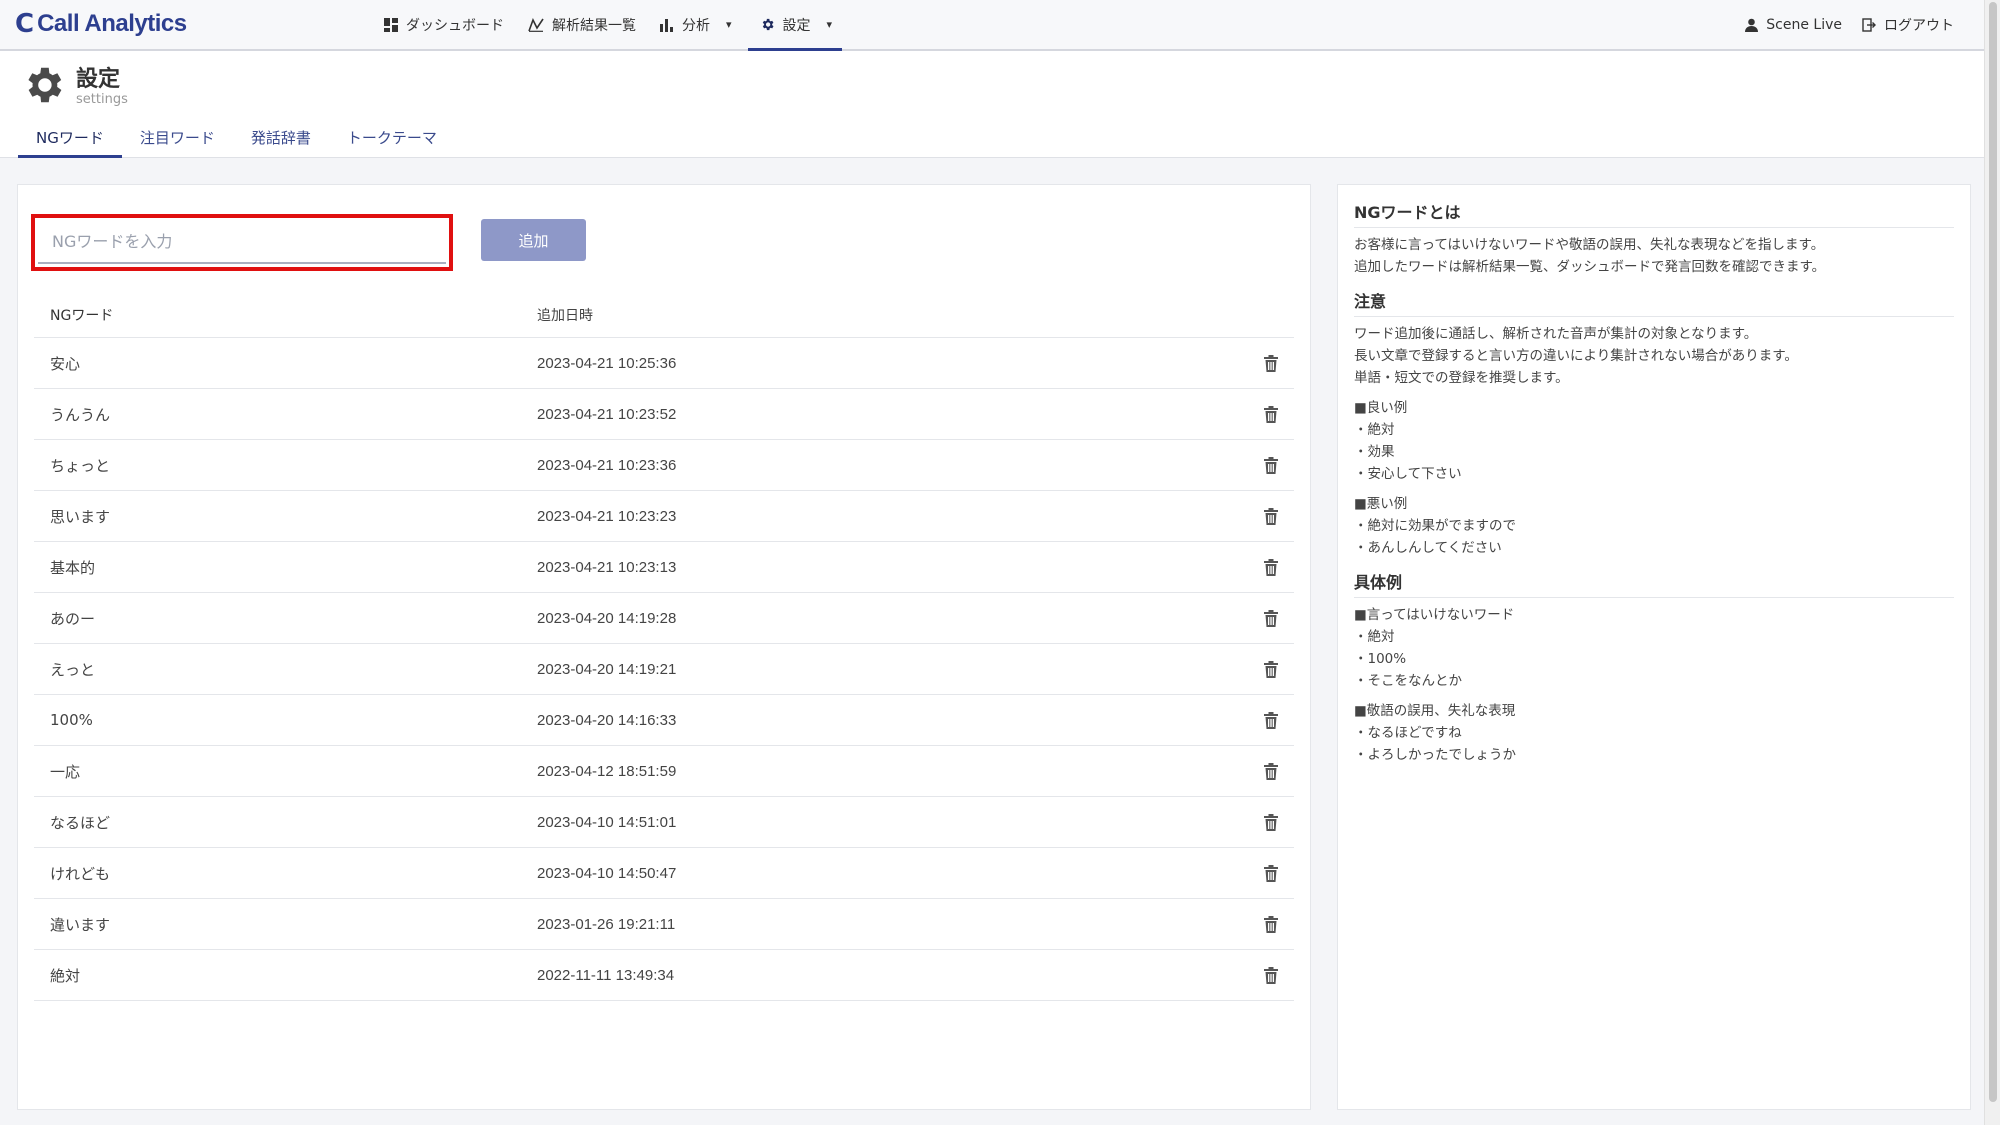 This screenshot has width=2000, height=1125. What do you see at coordinates (607, 363) in the screenshot?
I see `added-date-cell: 2023-04-21 10:25:36` at bounding box center [607, 363].